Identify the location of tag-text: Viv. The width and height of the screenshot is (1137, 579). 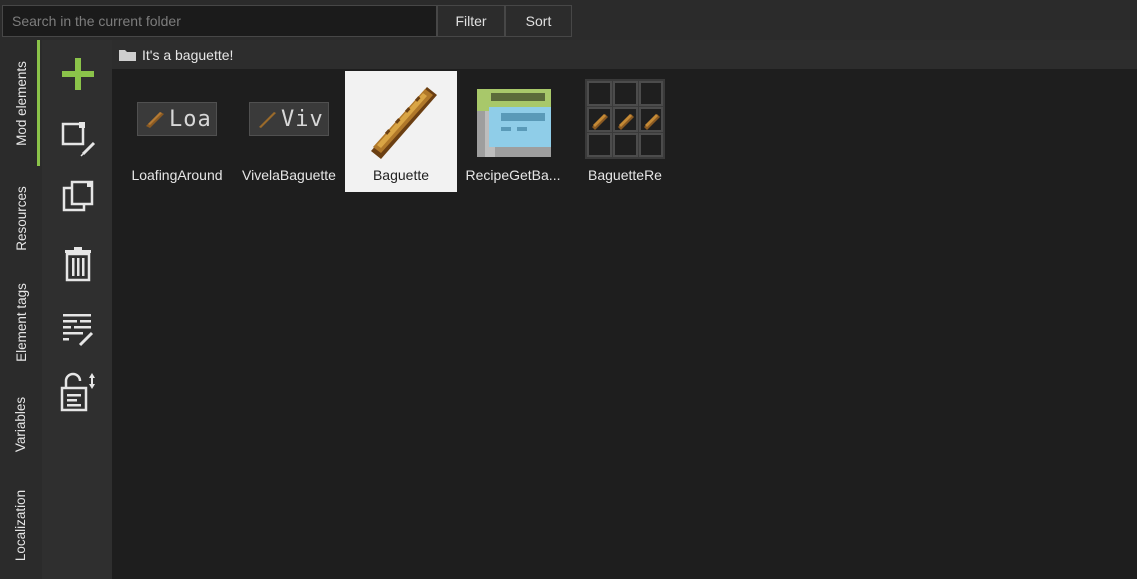
(302, 119).